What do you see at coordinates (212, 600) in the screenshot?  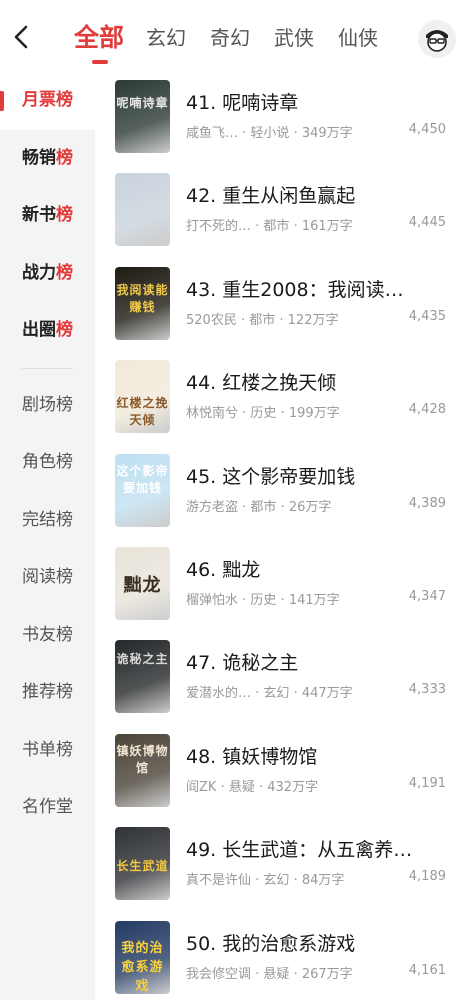 I see `book-author: 榴弹怕水` at bounding box center [212, 600].